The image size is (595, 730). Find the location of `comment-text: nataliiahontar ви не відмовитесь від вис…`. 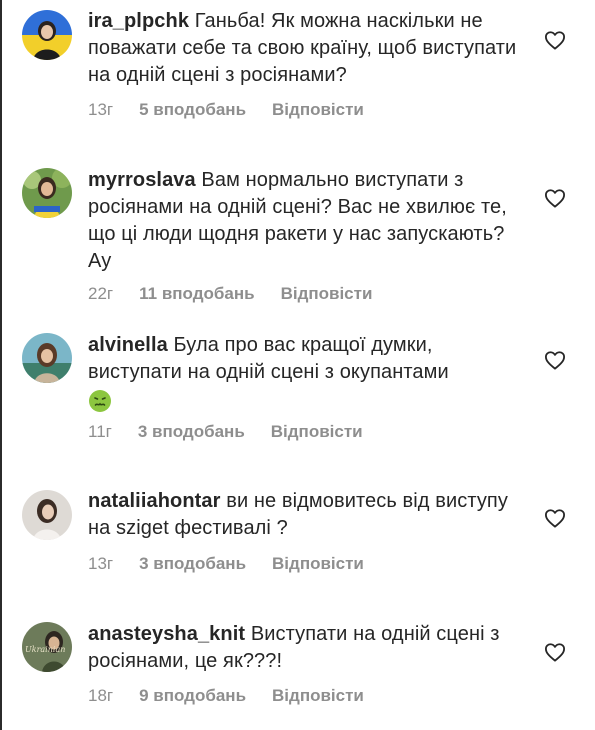

comment-text: nataliiahontar ви не відмовитесь від вис… is located at coordinates (303, 515).